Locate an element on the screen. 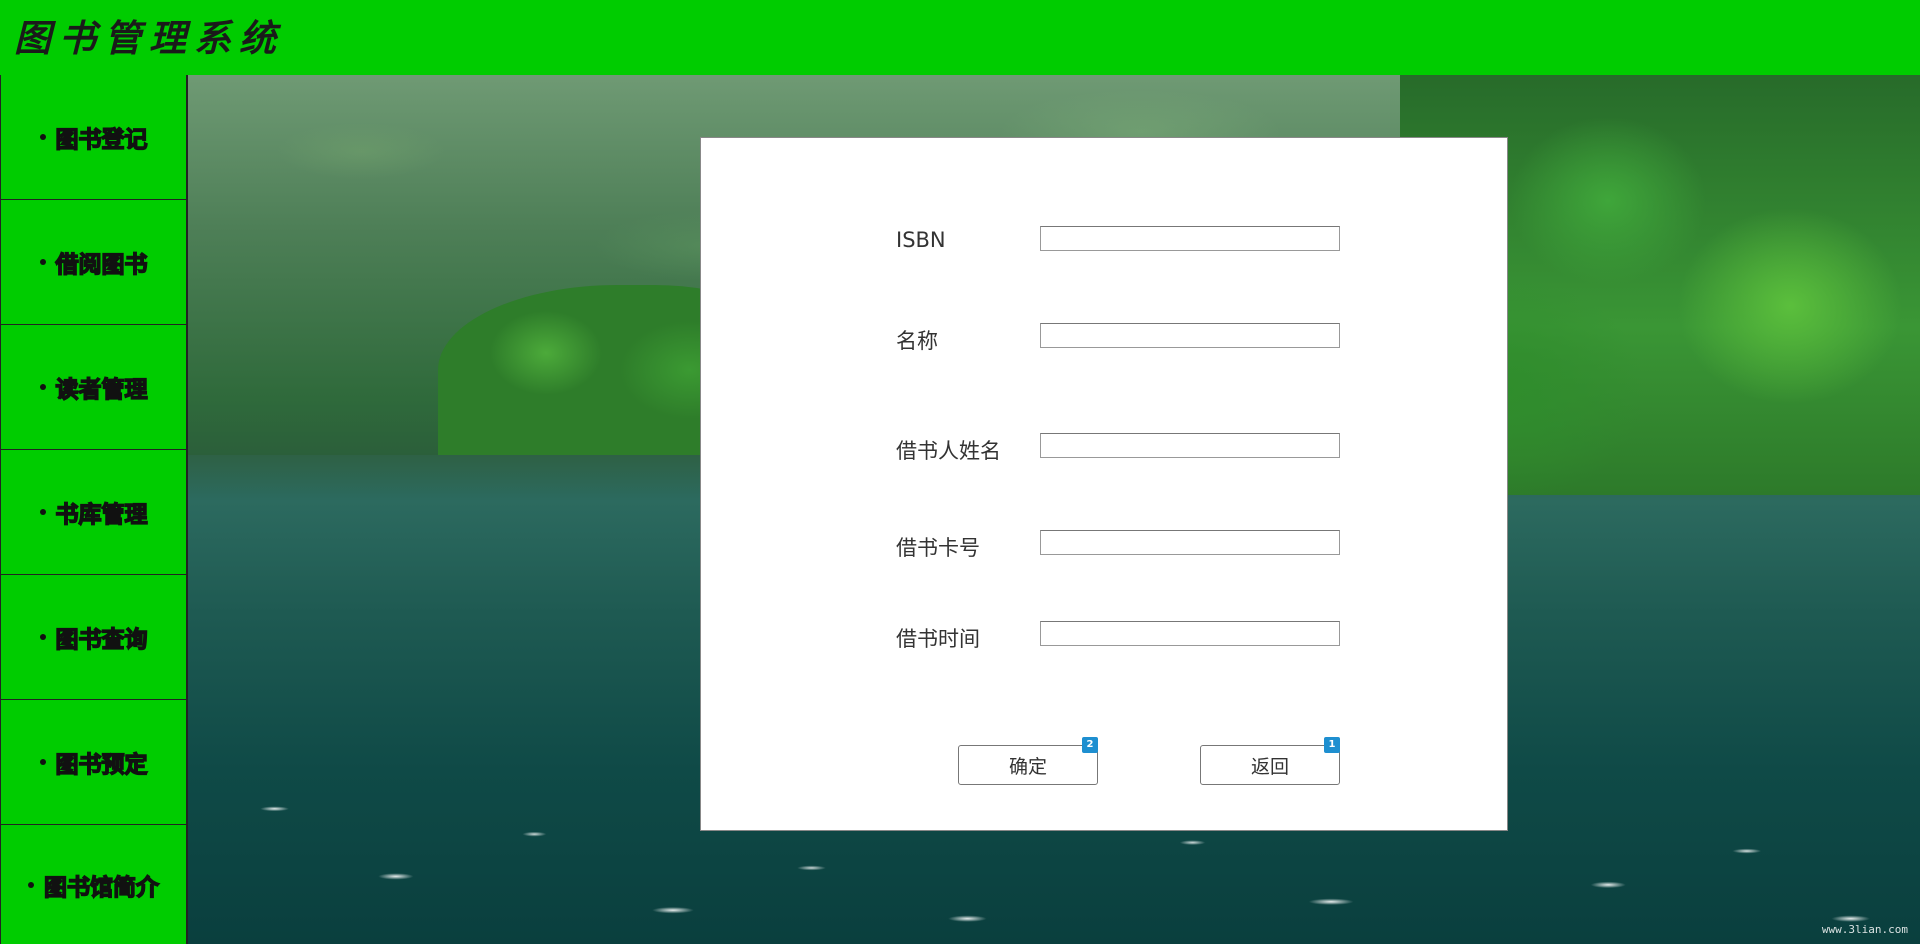 This screenshot has width=1920, height=944. borrow-time-row: 借书时间 is located at coordinates (1121, 636).